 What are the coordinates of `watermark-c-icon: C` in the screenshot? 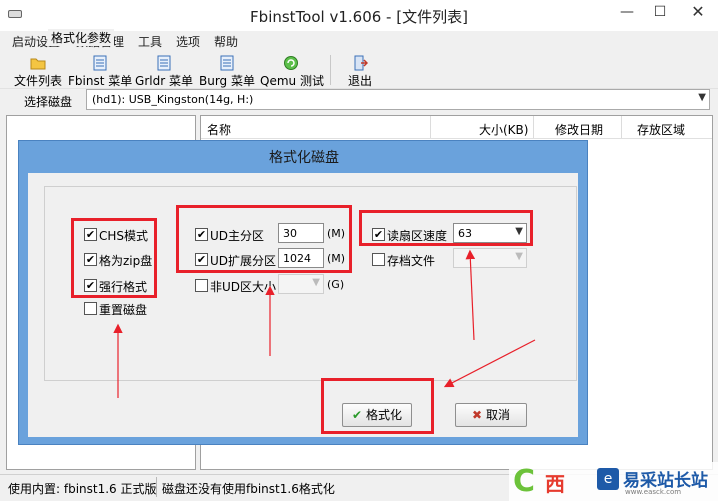 It's located at (524, 481).